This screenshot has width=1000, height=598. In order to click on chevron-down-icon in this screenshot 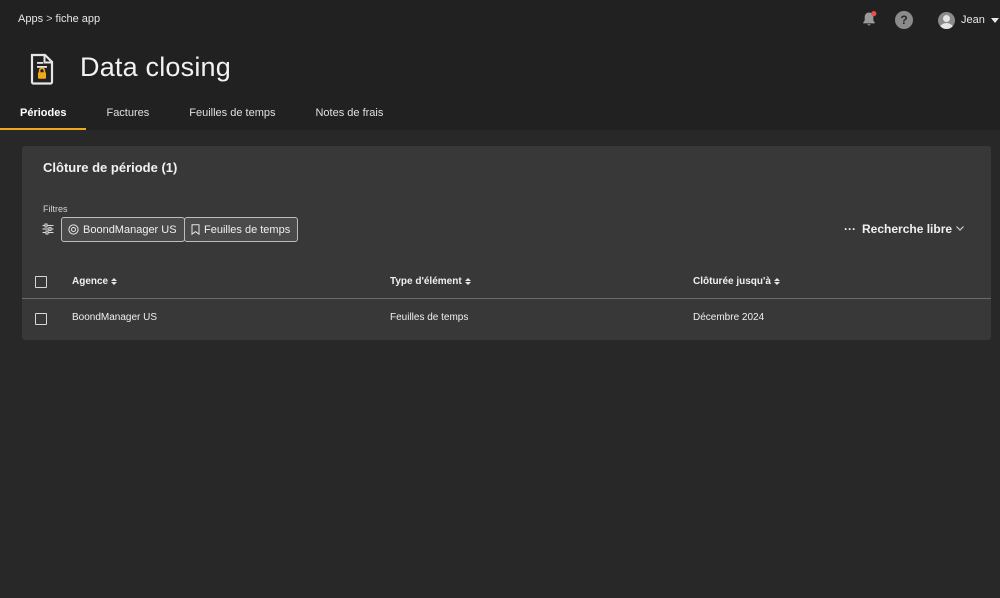, I will do `click(960, 228)`.